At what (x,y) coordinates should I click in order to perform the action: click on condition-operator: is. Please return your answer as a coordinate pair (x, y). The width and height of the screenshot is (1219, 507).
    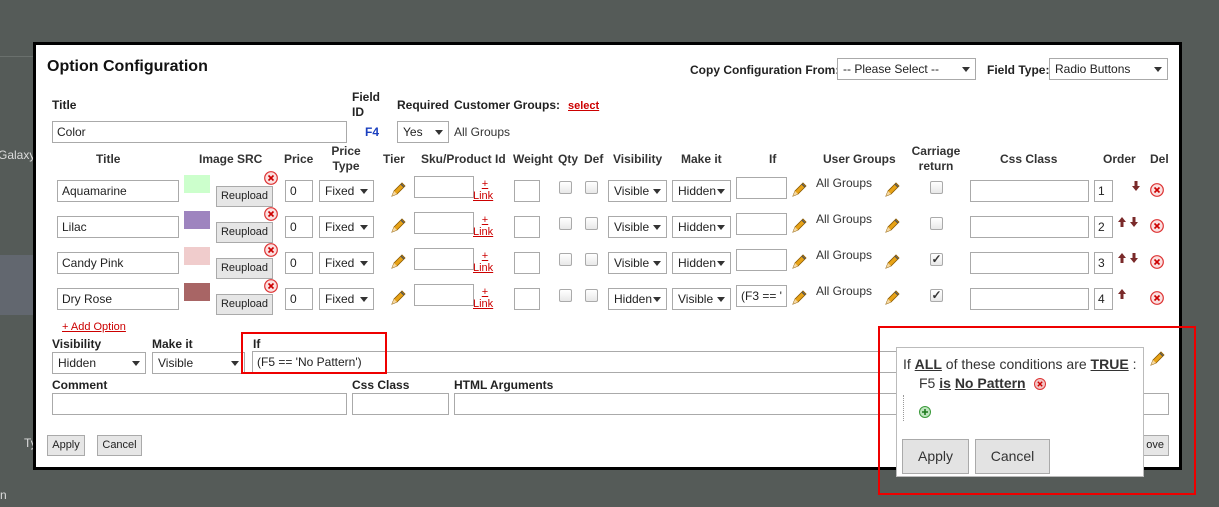
    Looking at the image, I should click on (945, 383).